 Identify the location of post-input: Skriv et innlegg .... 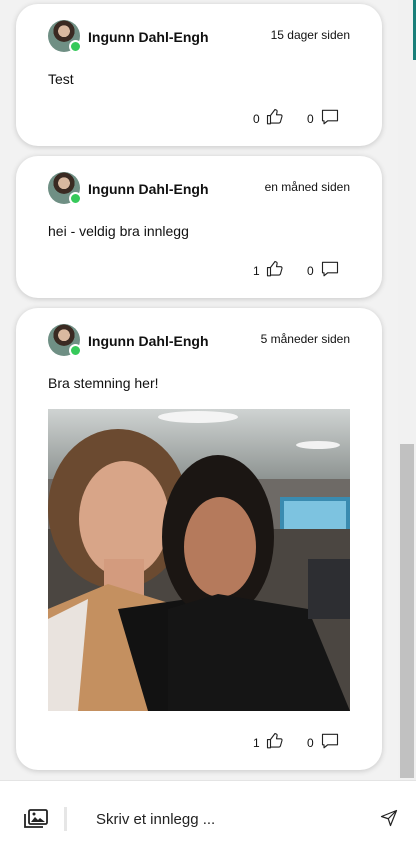
(155, 819).